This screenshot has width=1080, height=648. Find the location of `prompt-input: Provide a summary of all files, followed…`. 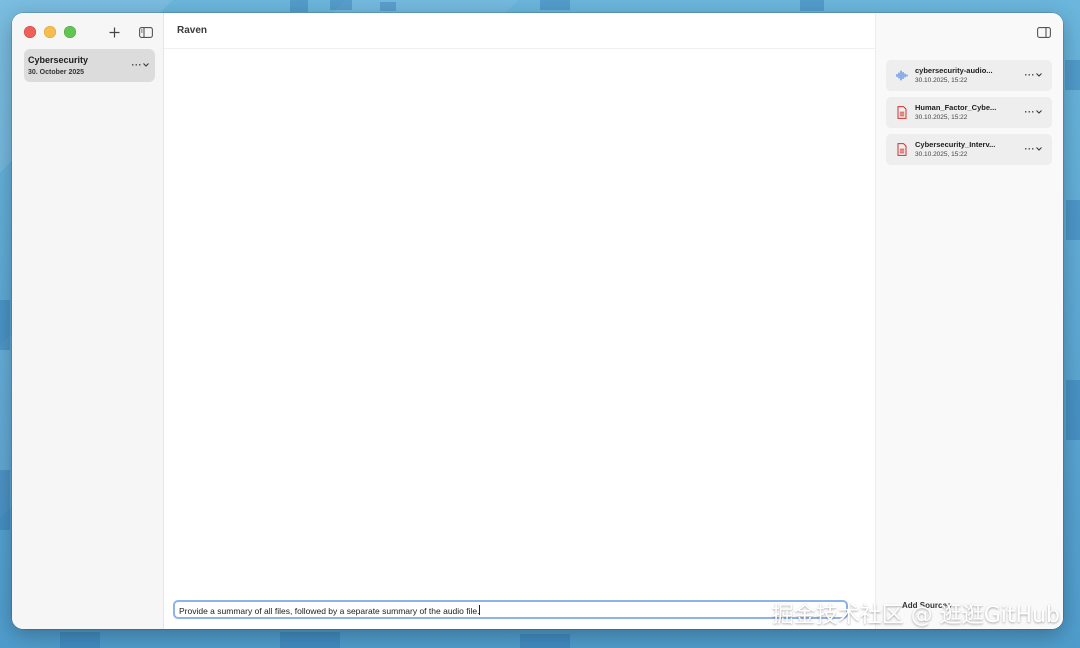

prompt-input: Provide a summary of all files, followed… is located at coordinates (510, 609).